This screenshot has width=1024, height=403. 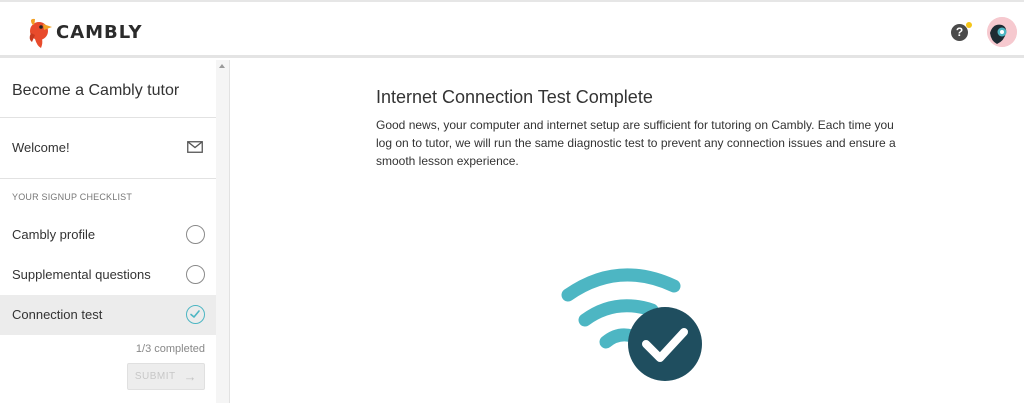 I want to click on submit-label: SUBMIT, so click(x=155, y=376).